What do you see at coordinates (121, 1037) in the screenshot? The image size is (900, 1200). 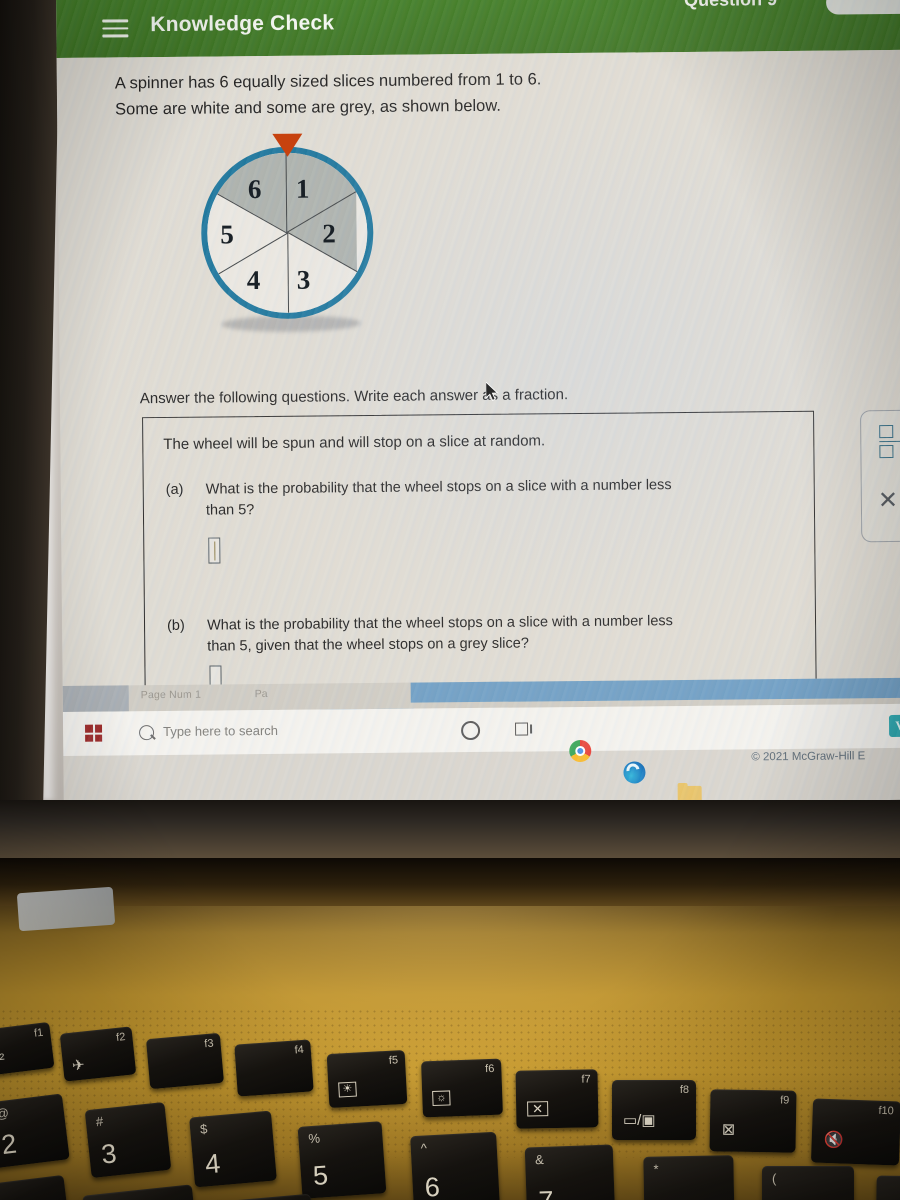 I see `key-f2-label: f2` at bounding box center [121, 1037].